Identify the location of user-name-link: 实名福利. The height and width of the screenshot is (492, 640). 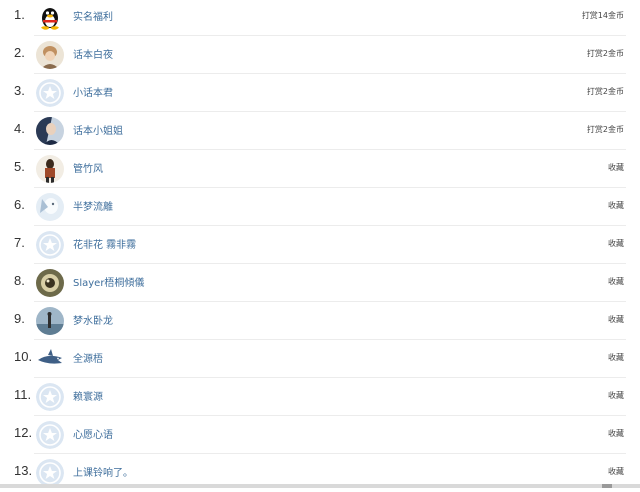
(93, 15).